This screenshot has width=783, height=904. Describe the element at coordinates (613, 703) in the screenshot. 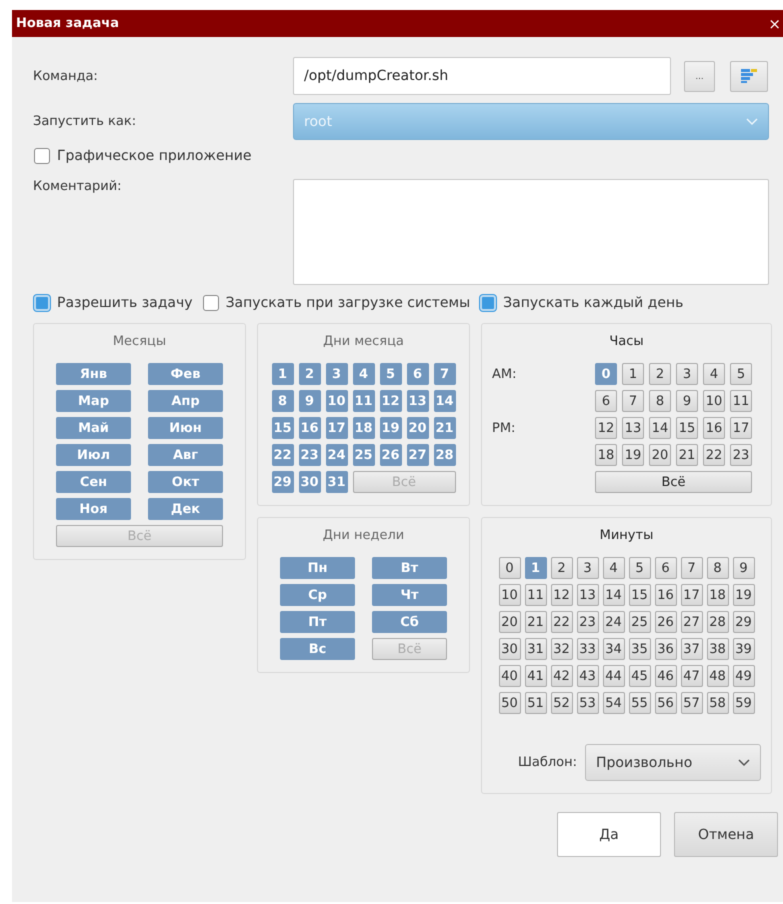

I see `minute-button: 54` at that location.